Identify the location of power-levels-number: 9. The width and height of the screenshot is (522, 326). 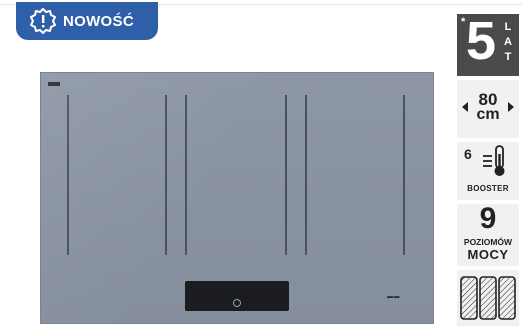
(488, 218).